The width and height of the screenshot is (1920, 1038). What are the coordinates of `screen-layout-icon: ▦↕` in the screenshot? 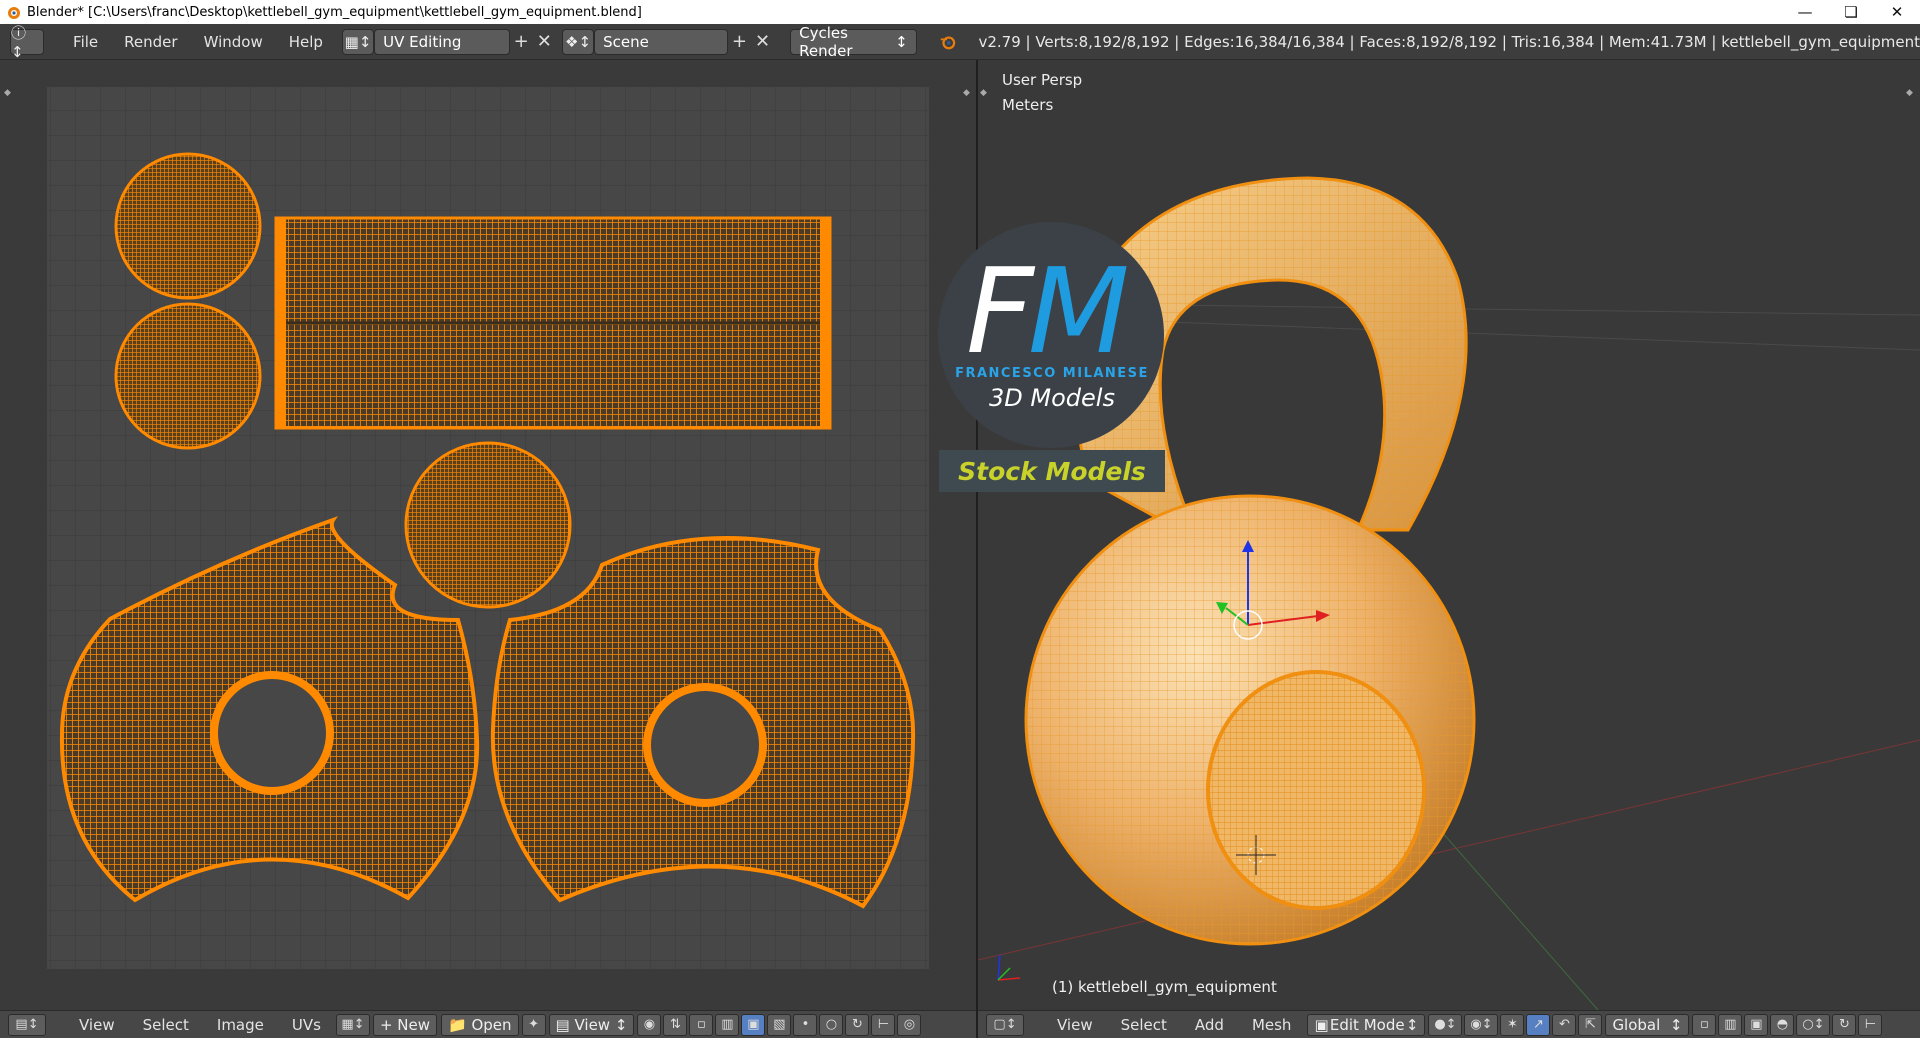 It's located at (358, 41).